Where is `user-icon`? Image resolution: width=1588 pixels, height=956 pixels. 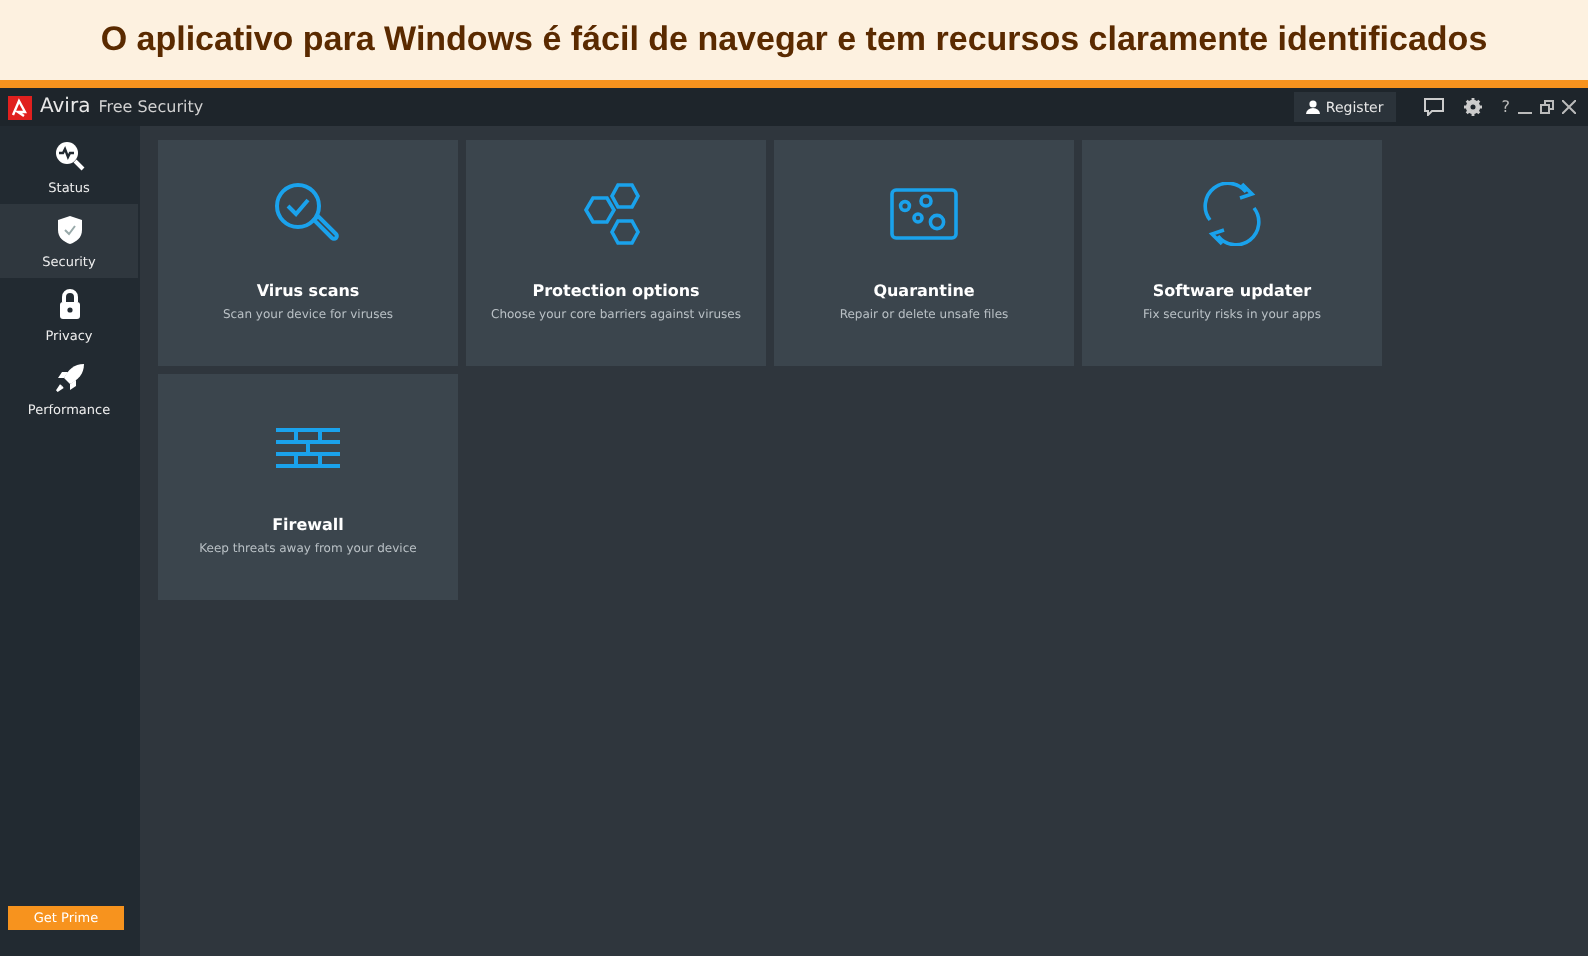
user-icon is located at coordinates (1312, 107).